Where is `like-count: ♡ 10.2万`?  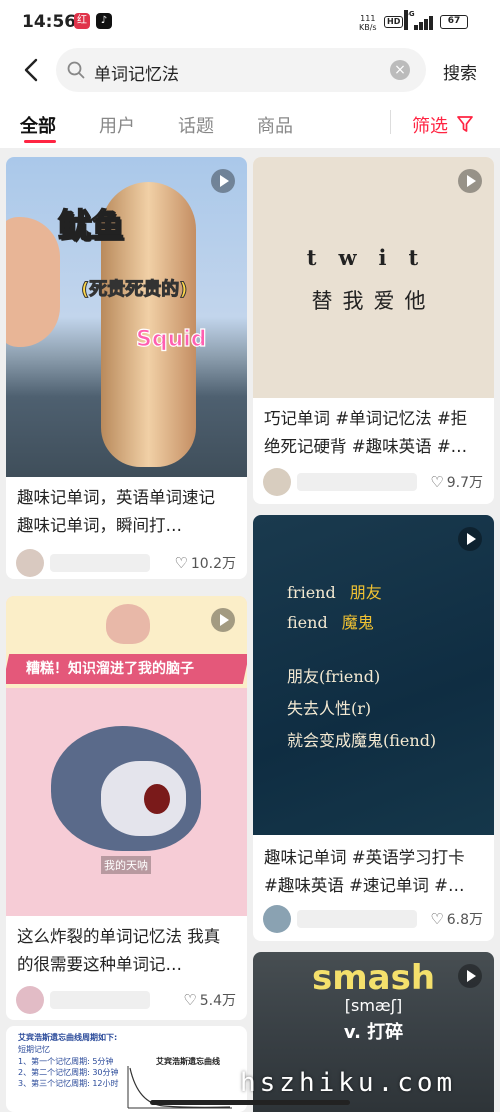 like-count: ♡ 10.2万 is located at coordinates (205, 563).